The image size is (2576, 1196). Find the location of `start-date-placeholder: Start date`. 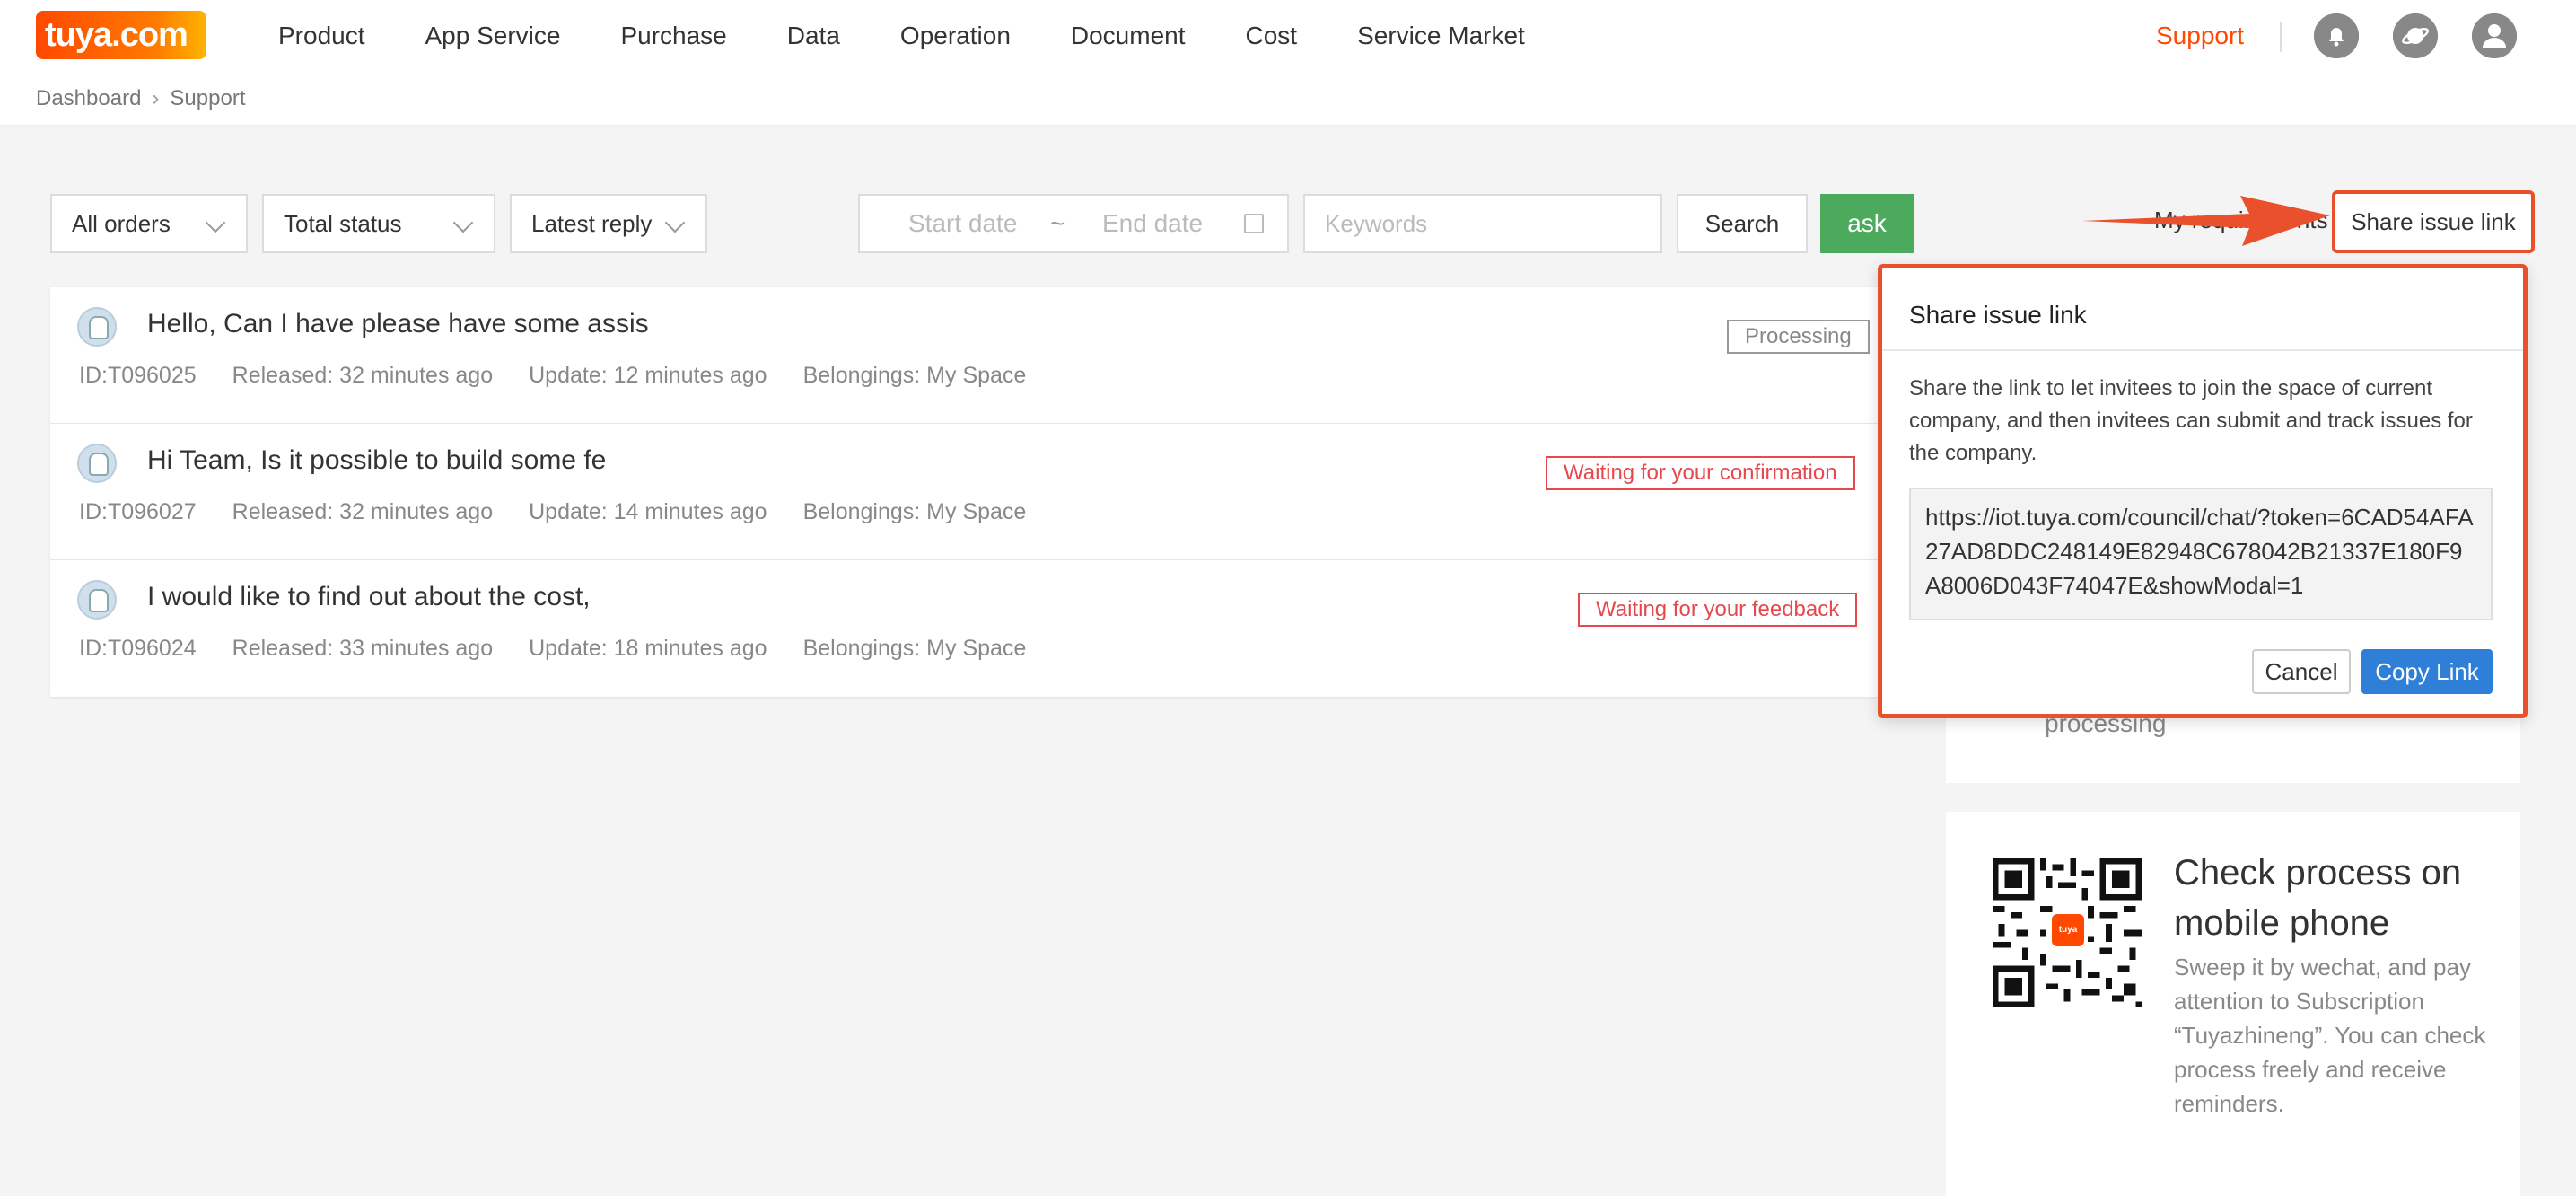

start-date-placeholder: Start date is located at coordinates (963, 223).